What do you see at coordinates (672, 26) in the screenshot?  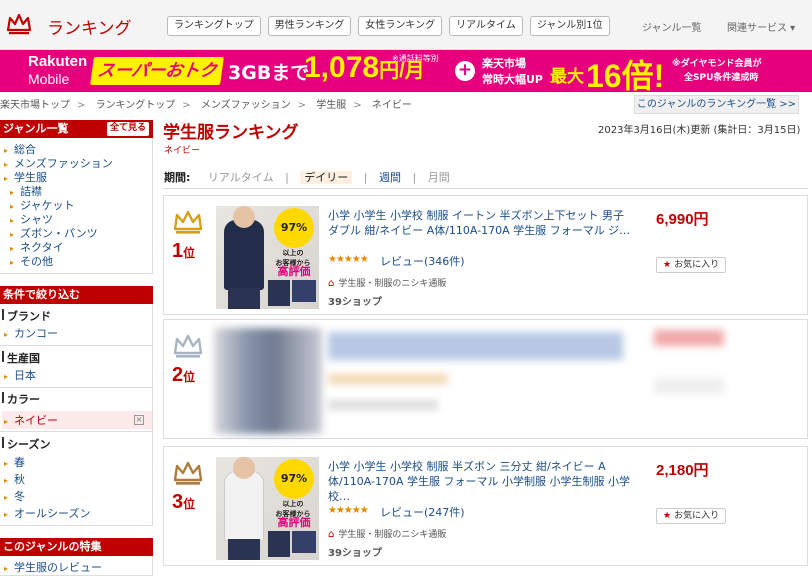 I see `genre-list-link: ジャンル一覧` at bounding box center [672, 26].